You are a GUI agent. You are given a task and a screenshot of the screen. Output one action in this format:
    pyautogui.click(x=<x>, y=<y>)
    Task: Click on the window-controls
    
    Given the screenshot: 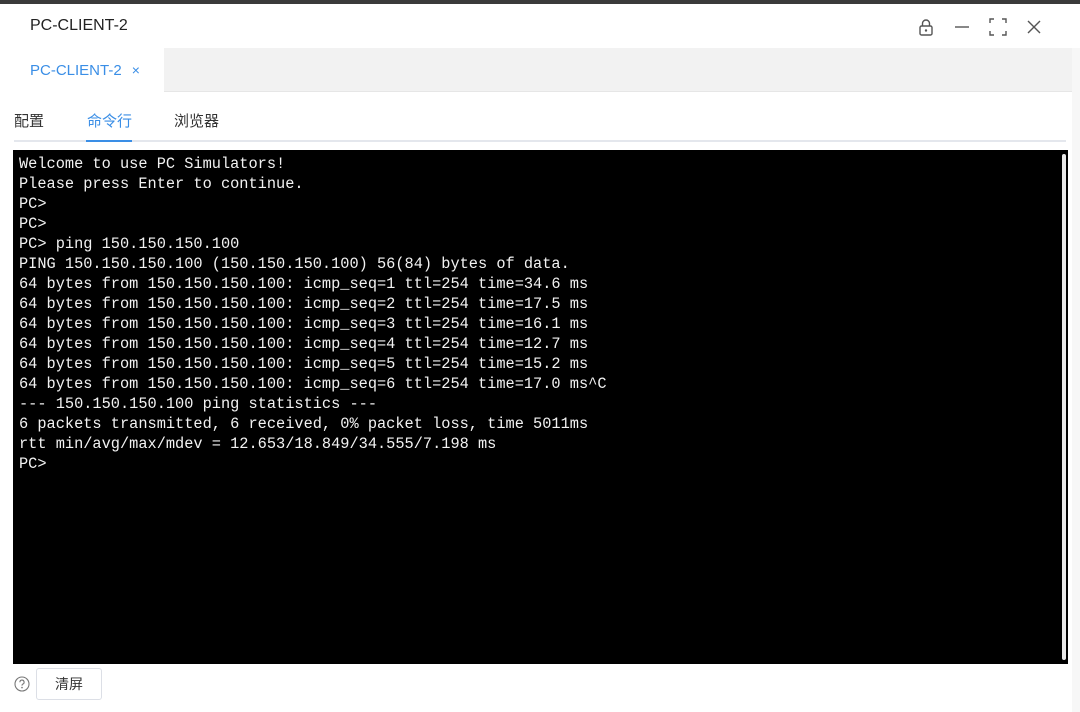 What is the action you would take?
    pyautogui.click(x=980, y=27)
    